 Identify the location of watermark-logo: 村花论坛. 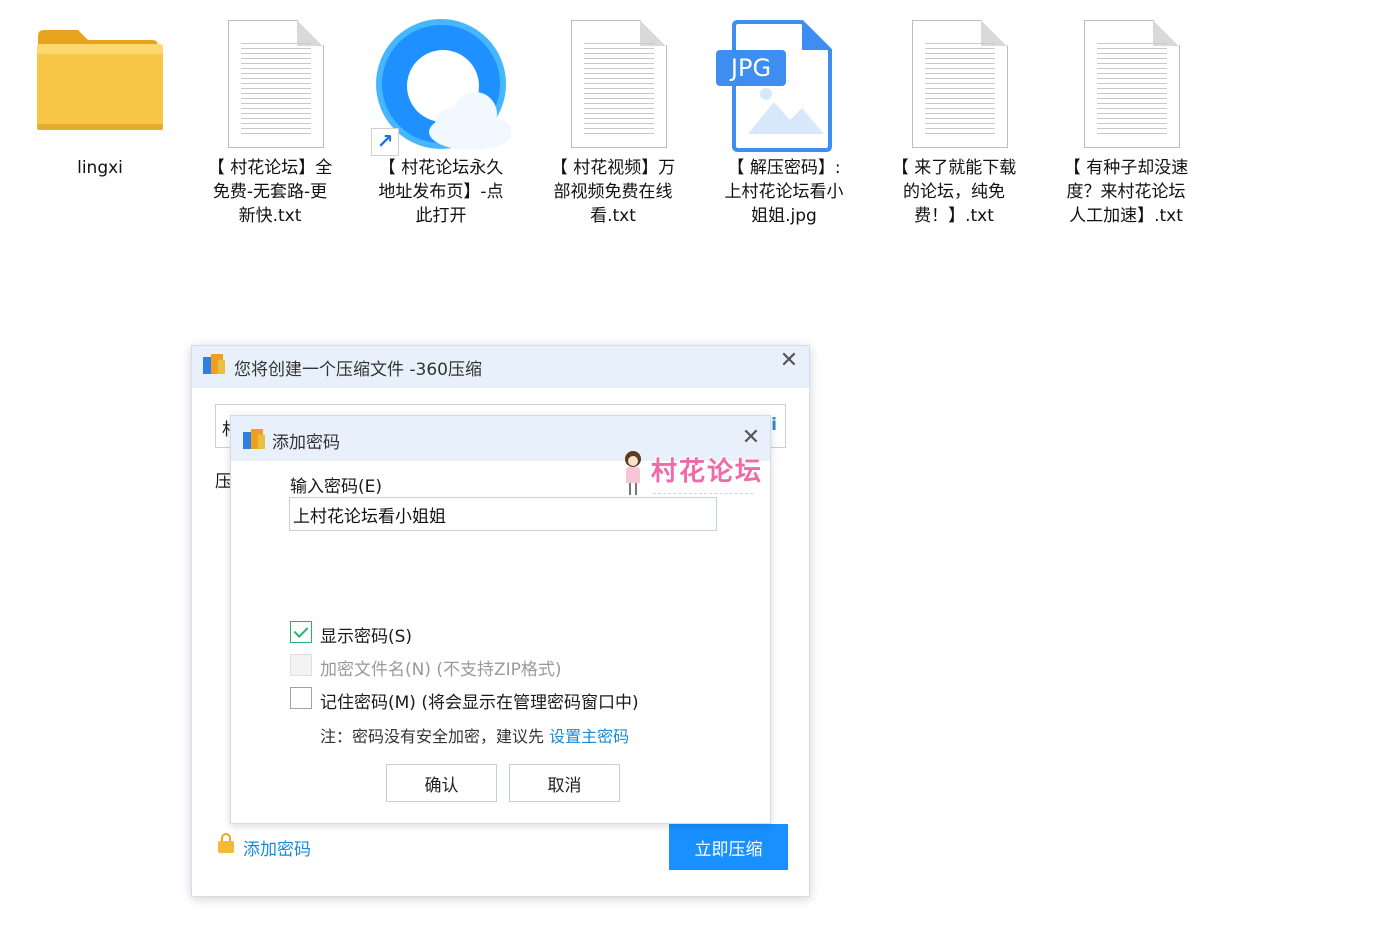
(698, 476).